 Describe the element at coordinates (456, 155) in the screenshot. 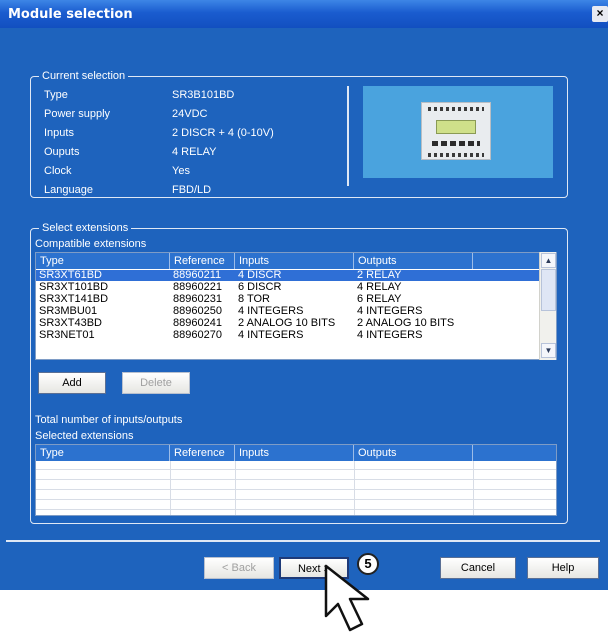

I see `module-bottom-terminals` at that location.